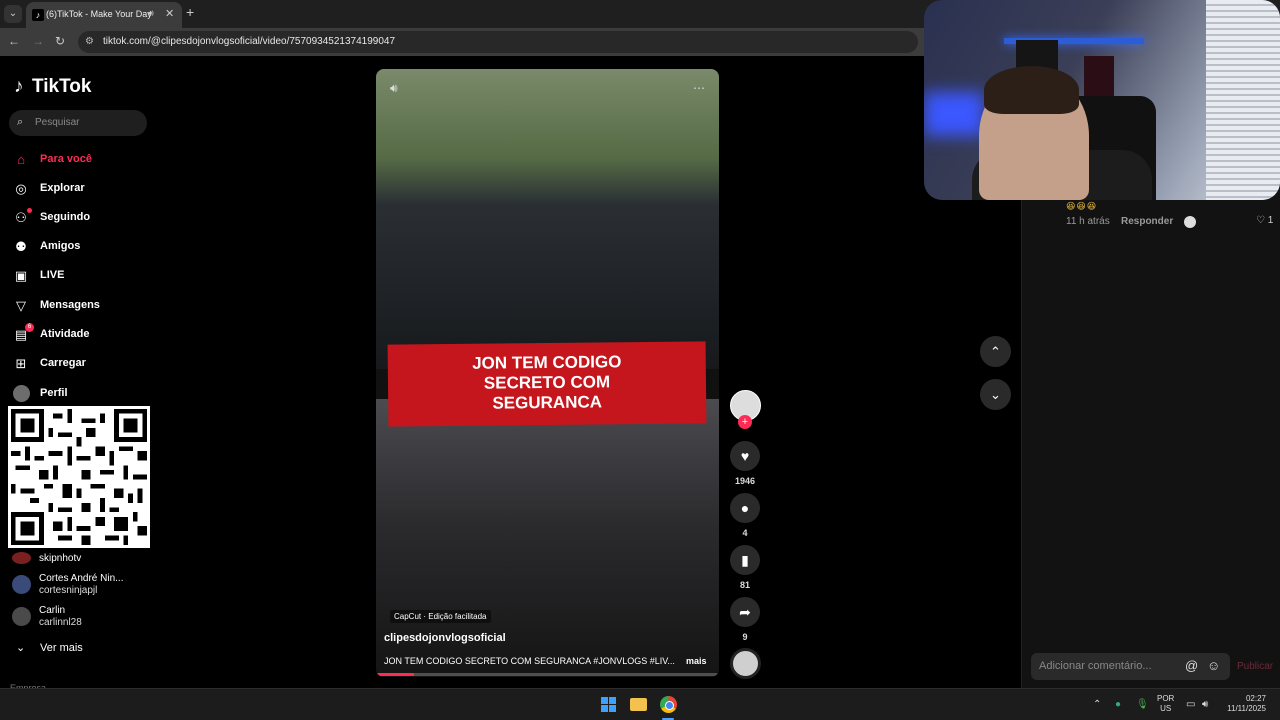  I want to click on chrome-icon, so click(668, 704).